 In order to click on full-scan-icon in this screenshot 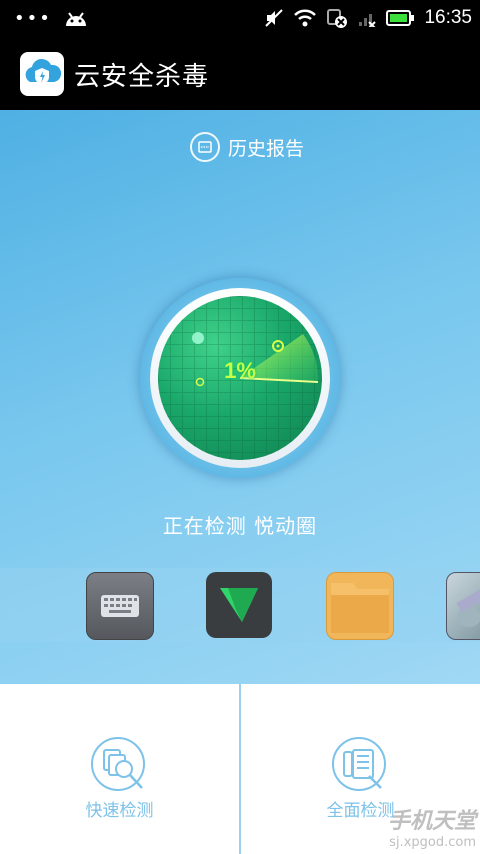, I will do `click(359, 764)`.